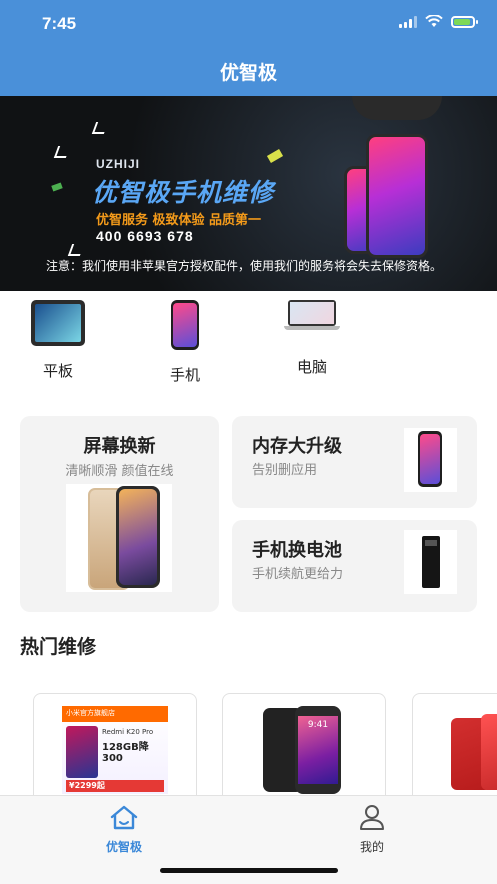 This screenshot has width=497, height=884. What do you see at coordinates (145, 236) in the screenshot?
I see `banner-phone-number: 400 6693 678` at bounding box center [145, 236].